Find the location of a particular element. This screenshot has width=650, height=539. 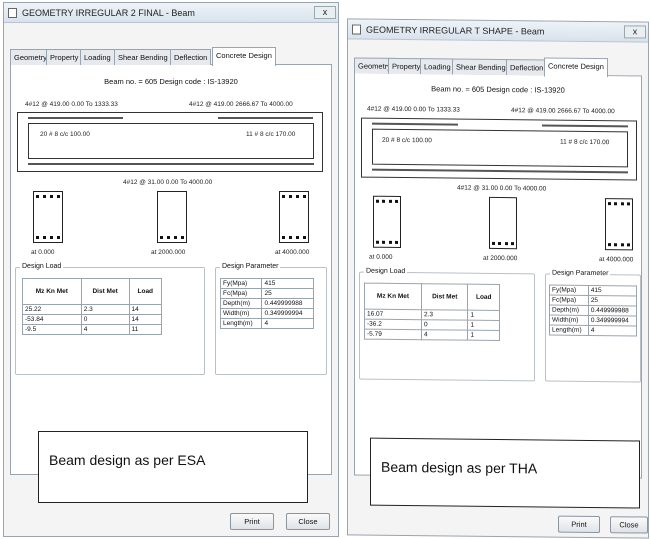

param-row: Fy(Mpa) 415 is located at coordinates (266, 283).